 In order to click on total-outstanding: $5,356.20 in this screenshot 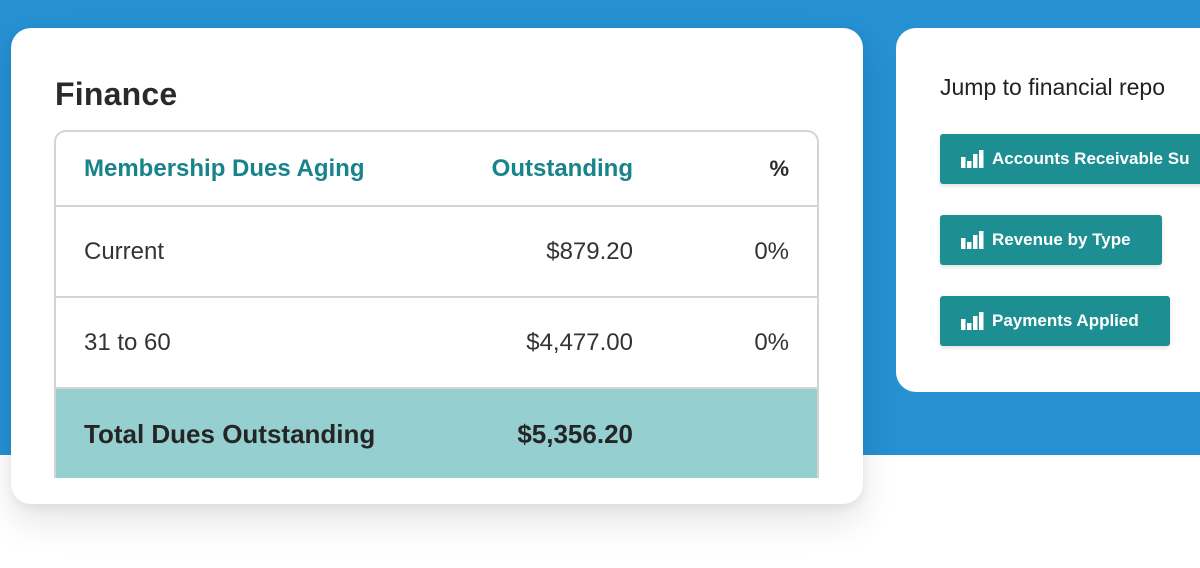, I will do `click(575, 434)`.